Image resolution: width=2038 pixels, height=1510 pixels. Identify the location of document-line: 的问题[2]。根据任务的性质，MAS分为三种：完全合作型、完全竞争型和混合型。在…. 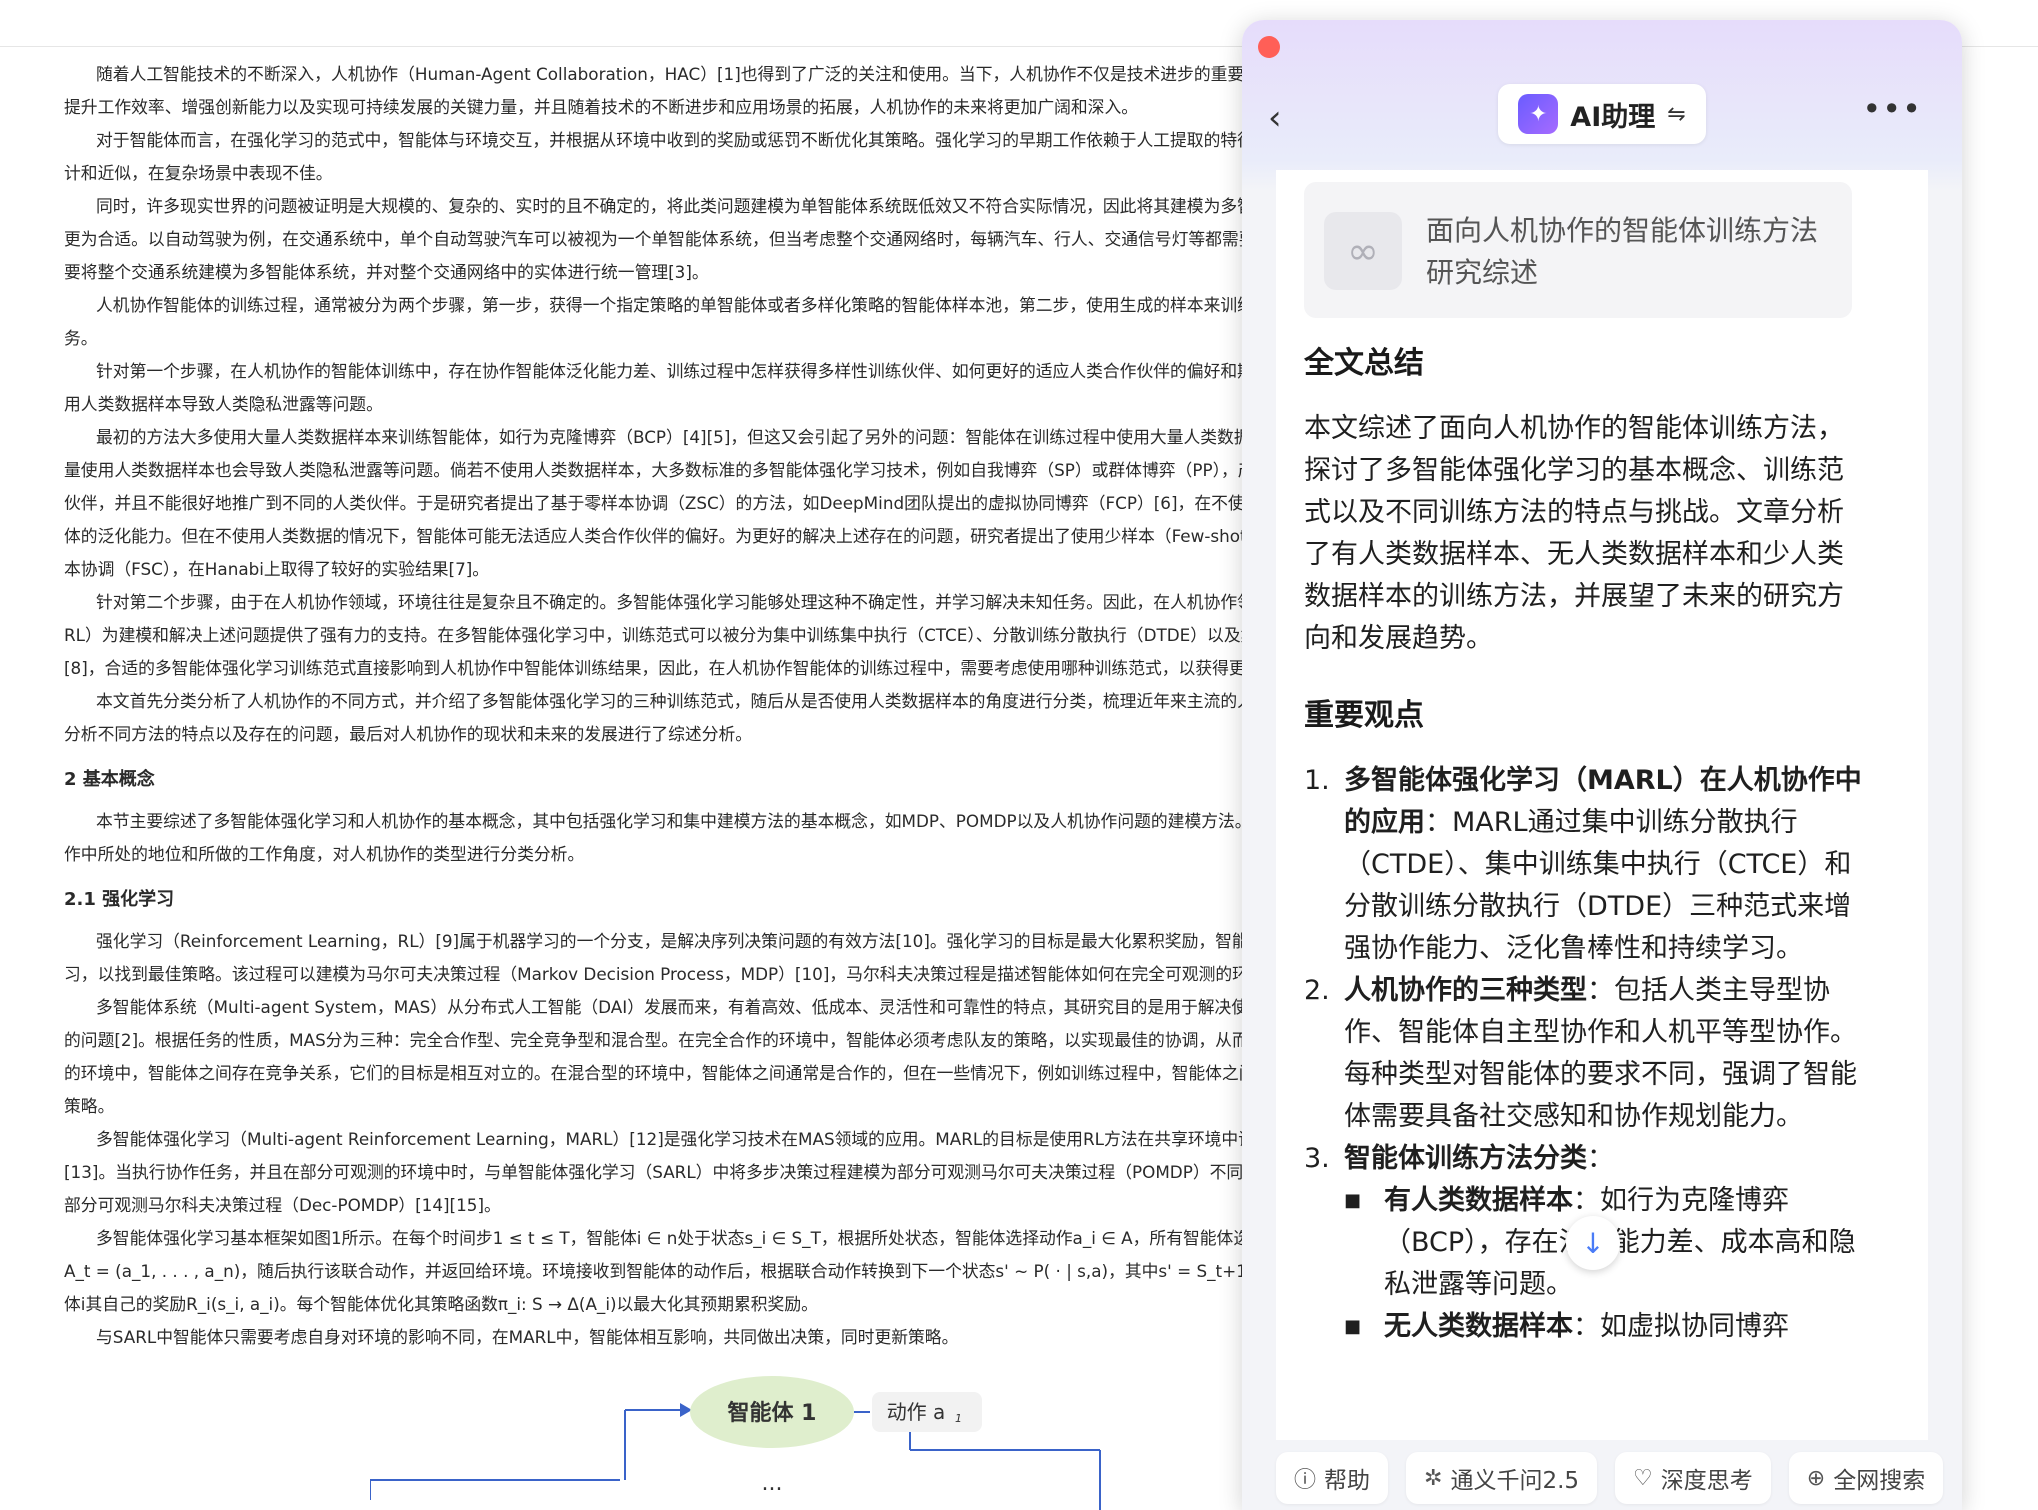
(654, 1040).